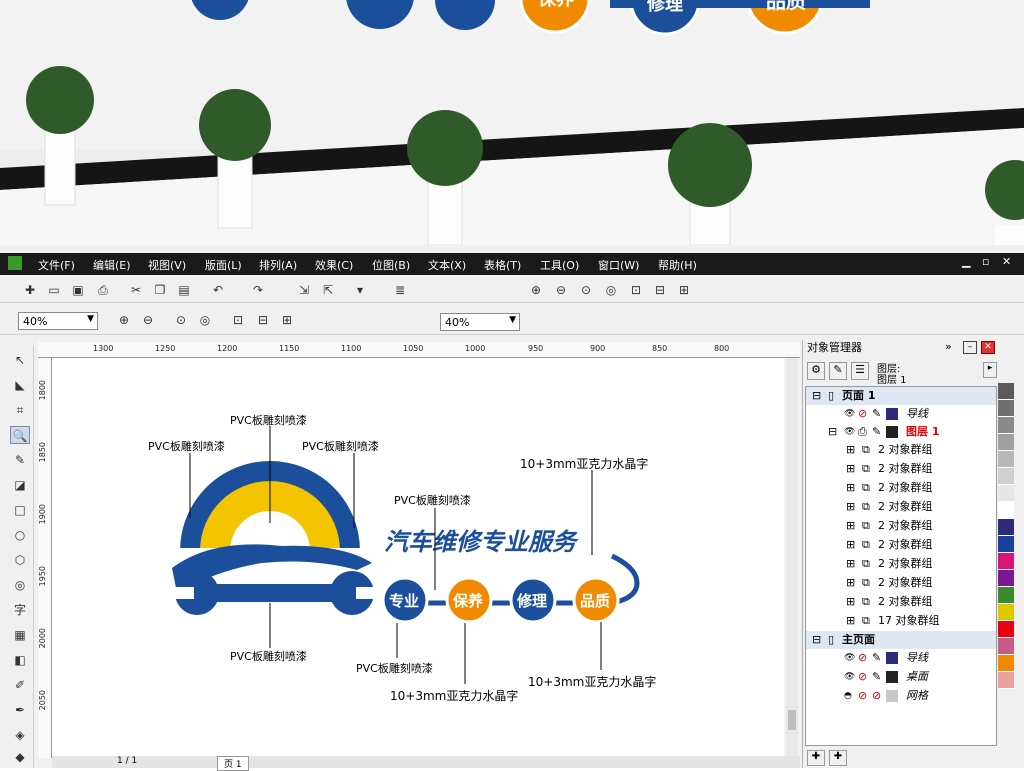  What do you see at coordinates (586, 290) in the screenshot?
I see `zoom-selected-icon: ⊙` at bounding box center [586, 290].